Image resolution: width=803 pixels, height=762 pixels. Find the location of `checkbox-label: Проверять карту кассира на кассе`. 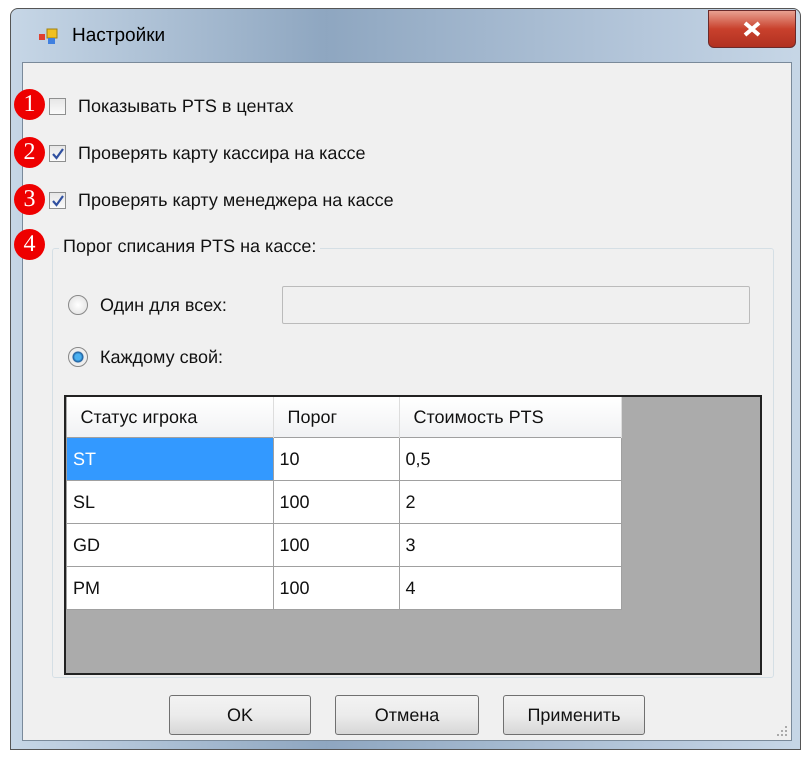

checkbox-label: Проверять карту кассира на кассе is located at coordinates (222, 153).